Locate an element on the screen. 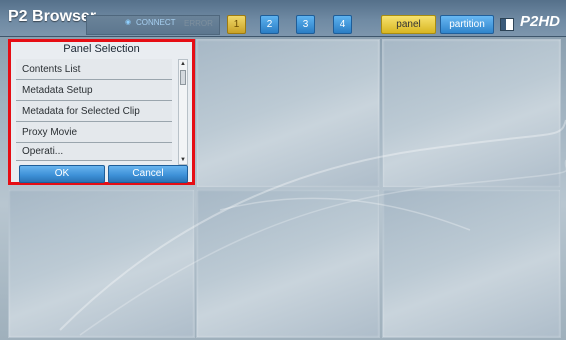 Image resolution: width=566 pixels, height=340 pixels. list-item-metadata-selected-clip: Metadata for Selected Clip is located at coordinates (94, 111).